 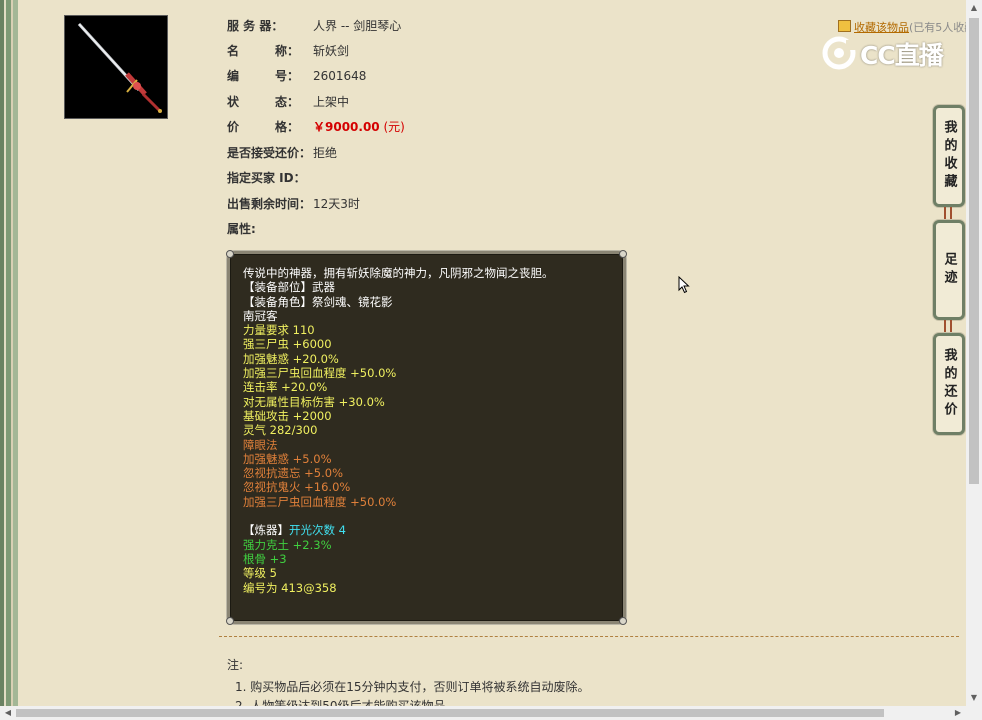 What do you see at coordinates (974, 698) in the screenshot?
I see `scroll-down-icon: ▼` at bounding box center [974, 698].